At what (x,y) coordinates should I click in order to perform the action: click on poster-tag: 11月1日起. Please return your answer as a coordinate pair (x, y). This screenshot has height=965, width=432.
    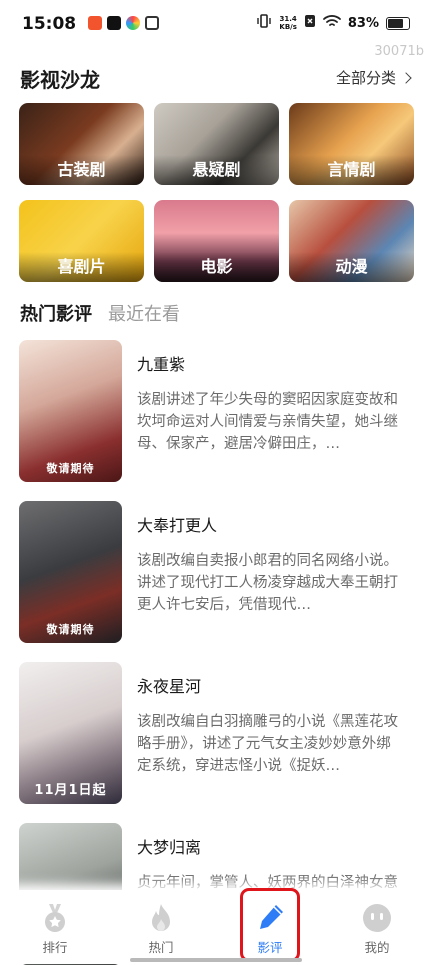
    Looking at the image, I should click on (70, 790).